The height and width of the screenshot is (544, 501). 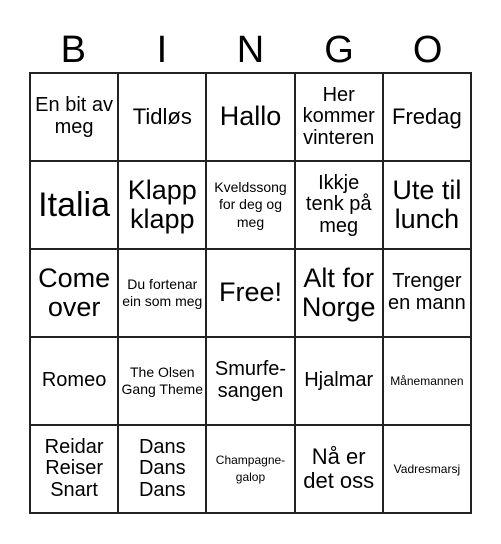 What do you see at coordinates (426, 469) in the screenshot?
I see `bingo-cell: Vadresmarsj` at bounding box center [426, 469].